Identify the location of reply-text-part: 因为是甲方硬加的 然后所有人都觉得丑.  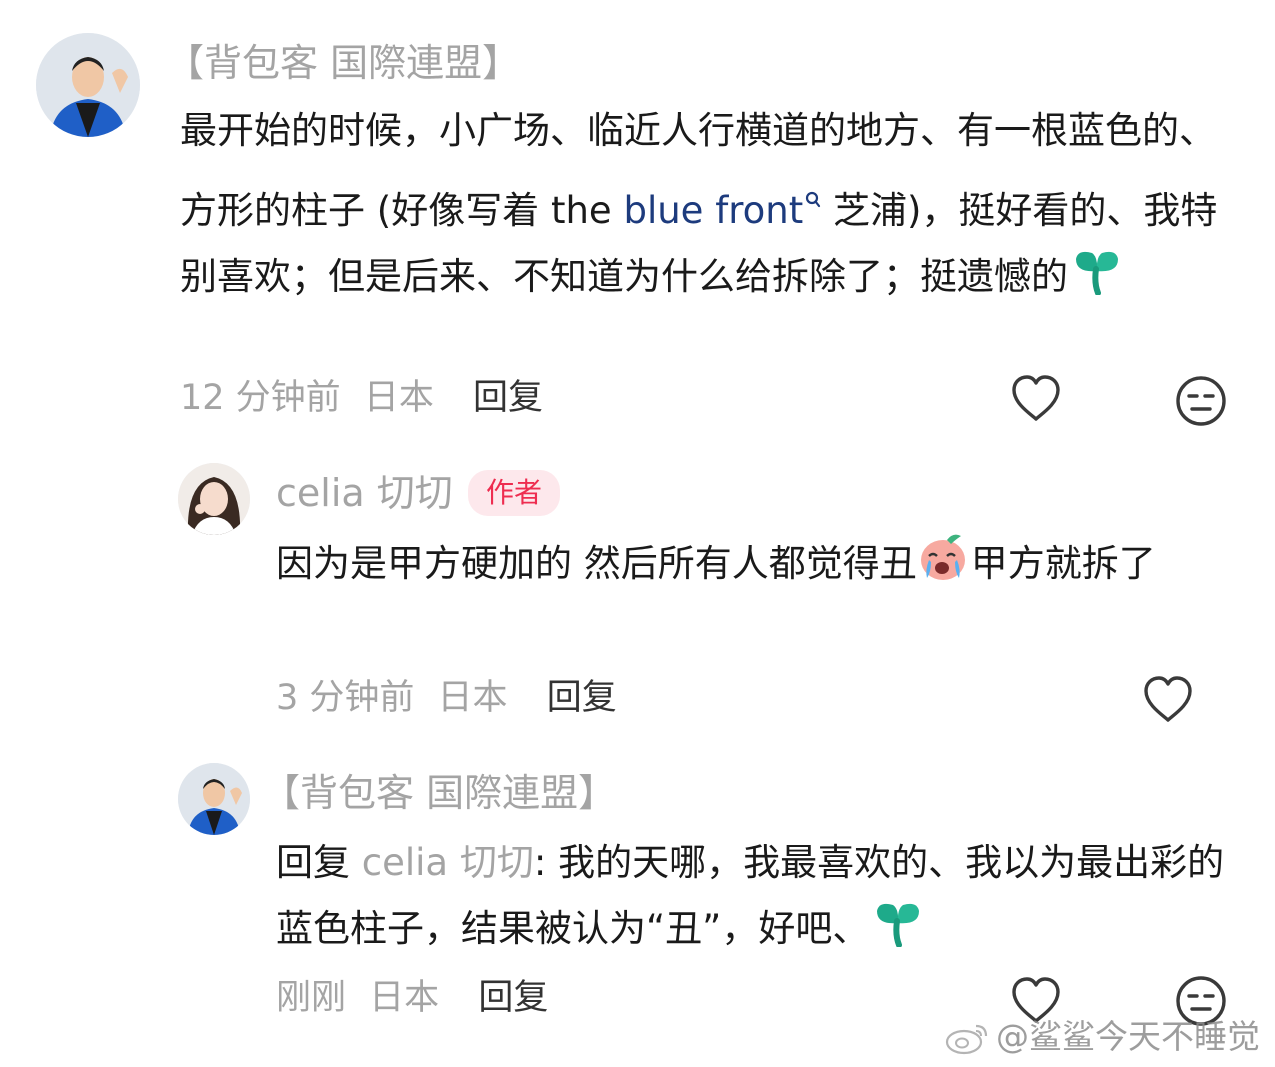
(596, 563).